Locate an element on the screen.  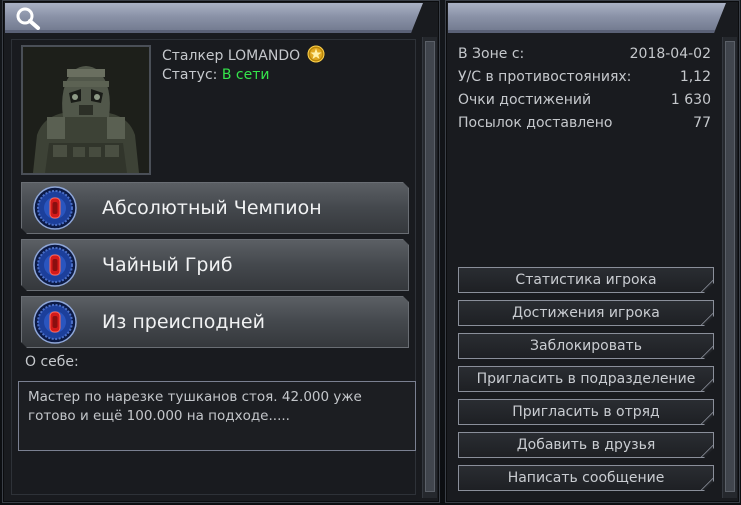
player-stats-button: Статистика игрока is located at coordinates (586, 280).